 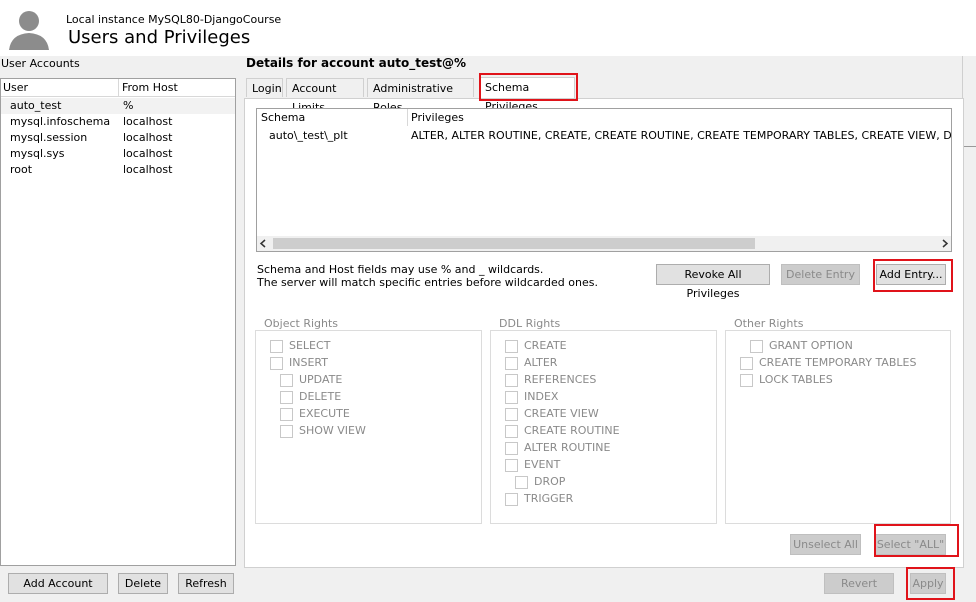 I want to click on delete-entry-button: Delete Entry, so click(x=820, y=274).